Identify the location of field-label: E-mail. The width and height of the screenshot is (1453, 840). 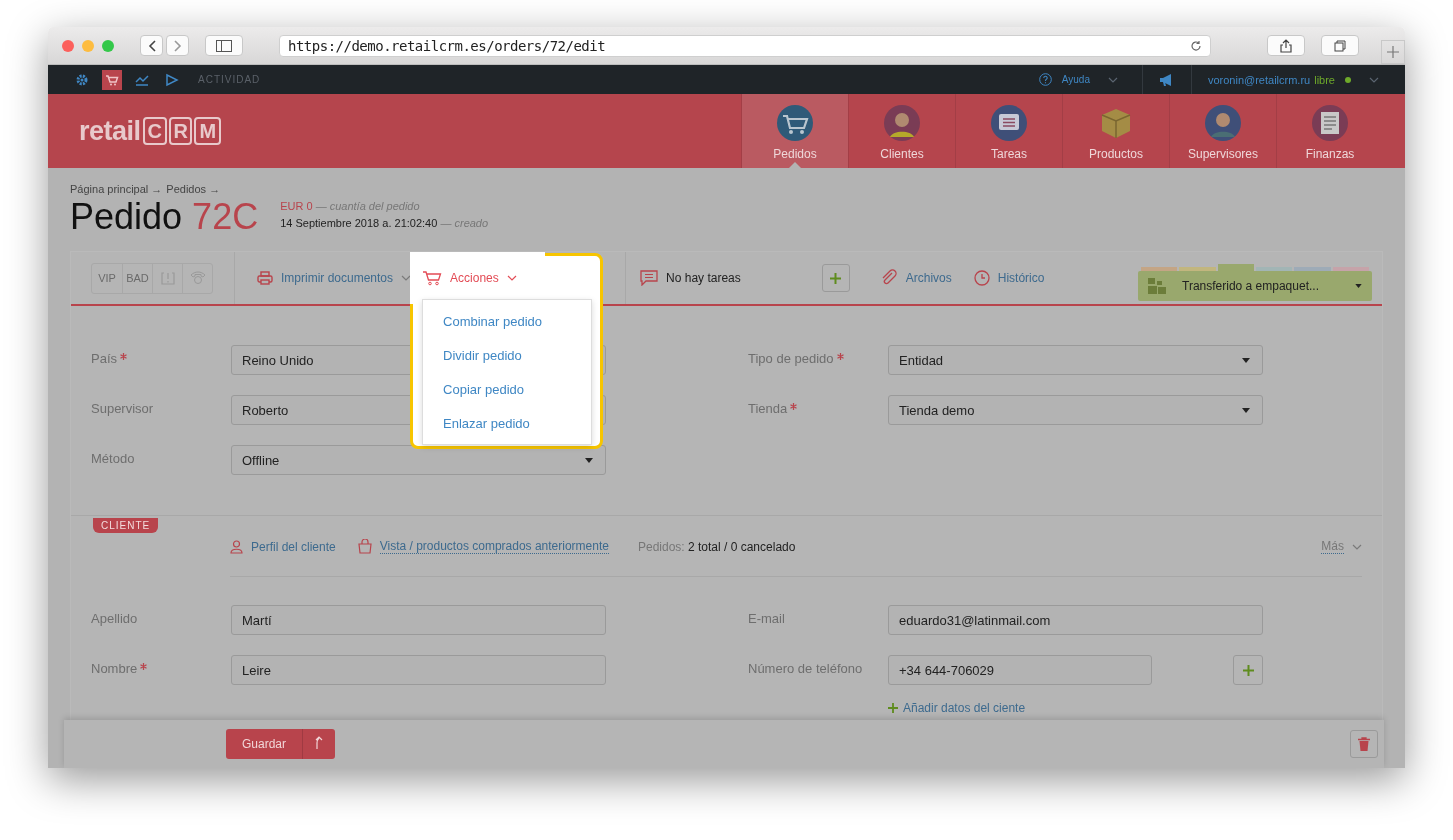
(767, 618).